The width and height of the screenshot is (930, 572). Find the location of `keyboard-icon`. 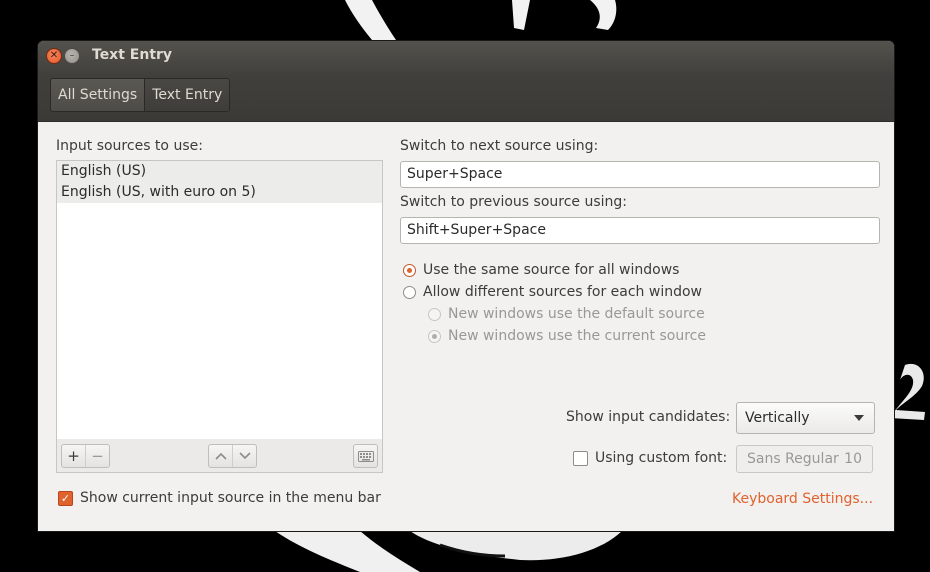

keyboard-icon is located at coordinates (365, 456).